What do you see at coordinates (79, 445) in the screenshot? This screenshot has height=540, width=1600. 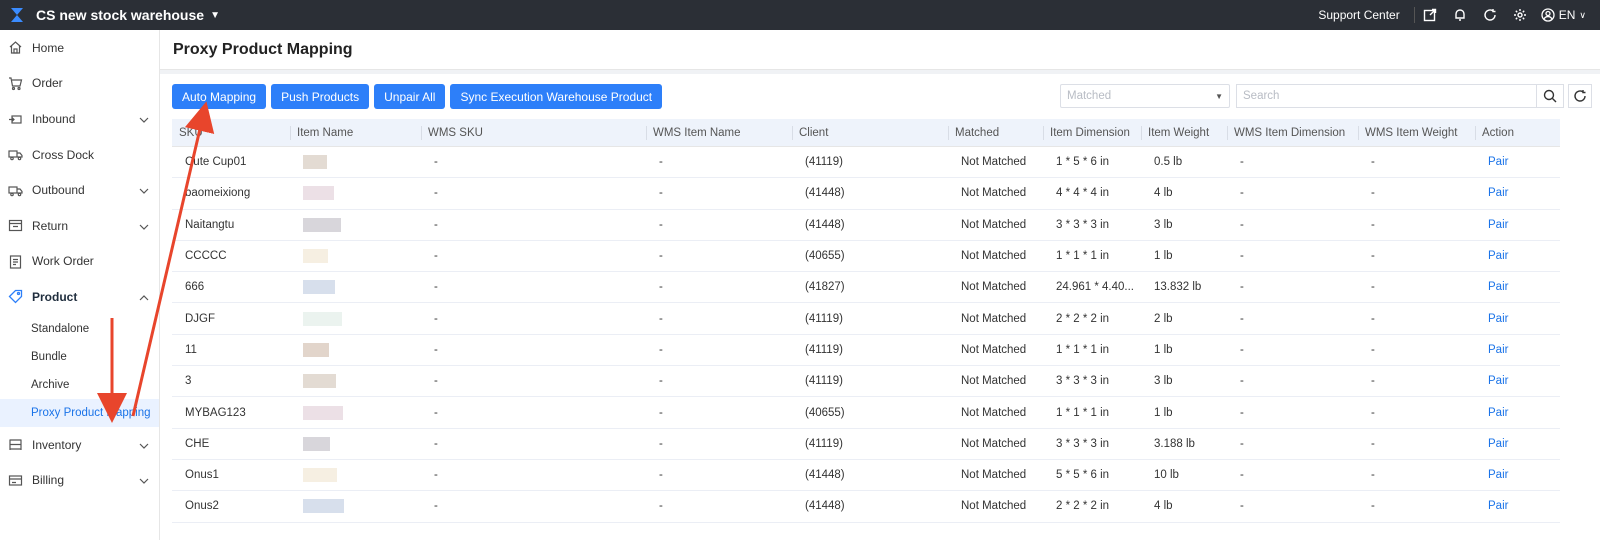 I see `sidebar-item-inventory: Inventory` at bounding box center [79, 445].